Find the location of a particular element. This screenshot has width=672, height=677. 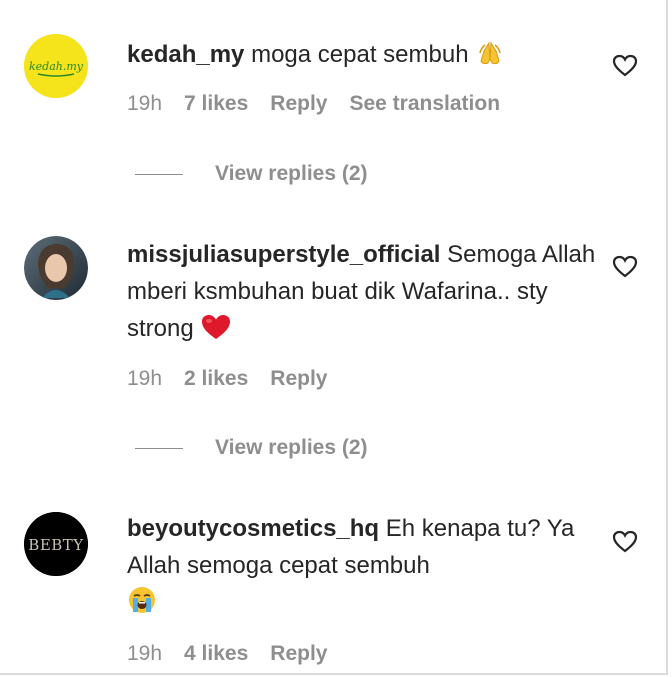

username: beyoutycosmetics_hq is located at coordinates (253, 528).